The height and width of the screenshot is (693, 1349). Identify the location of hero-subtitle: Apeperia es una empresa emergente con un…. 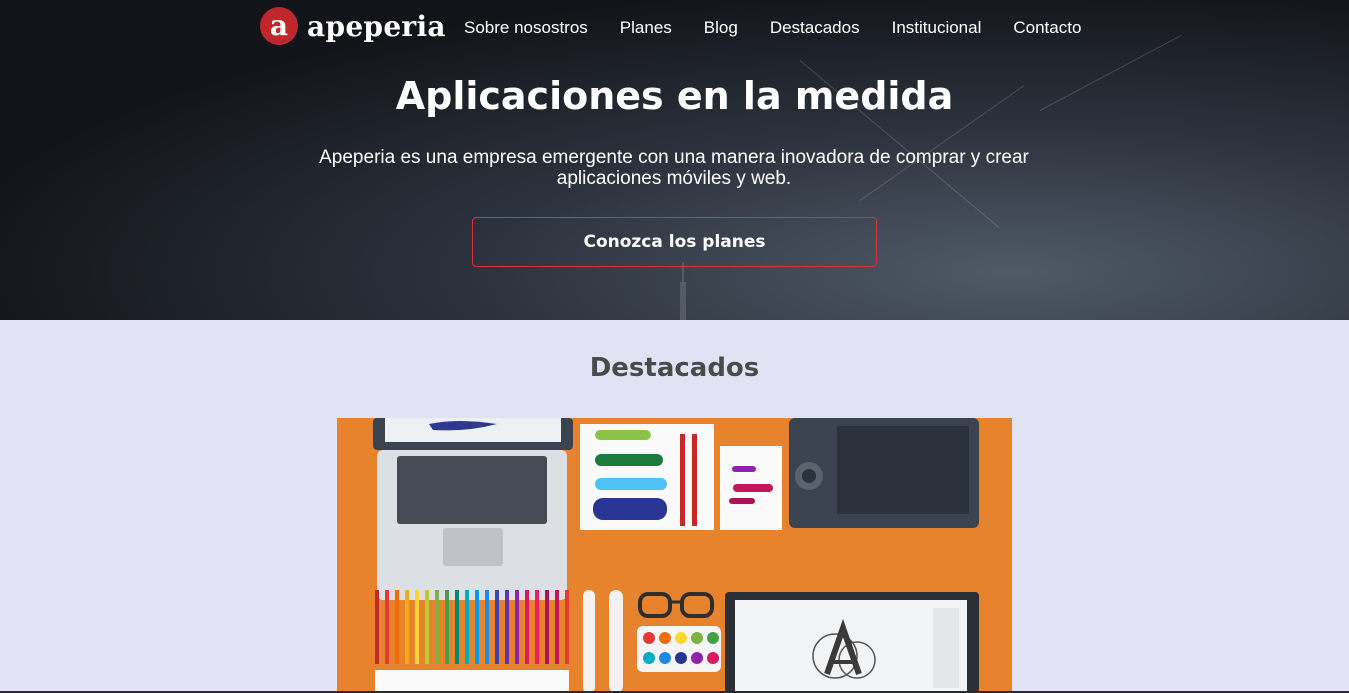
(674, 168).